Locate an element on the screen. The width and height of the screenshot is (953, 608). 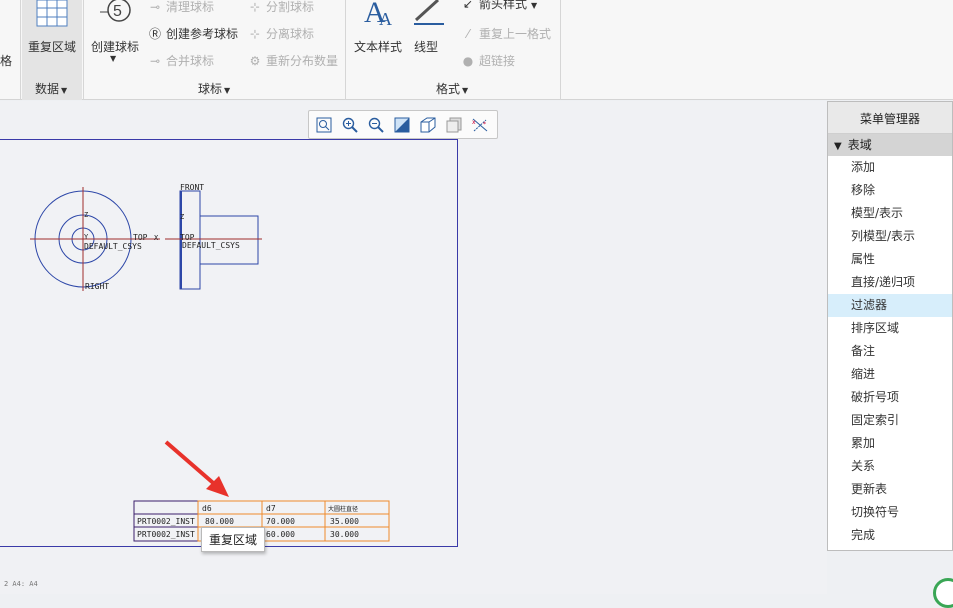
y-axis-label: Y is located at coordinates (86, 237).